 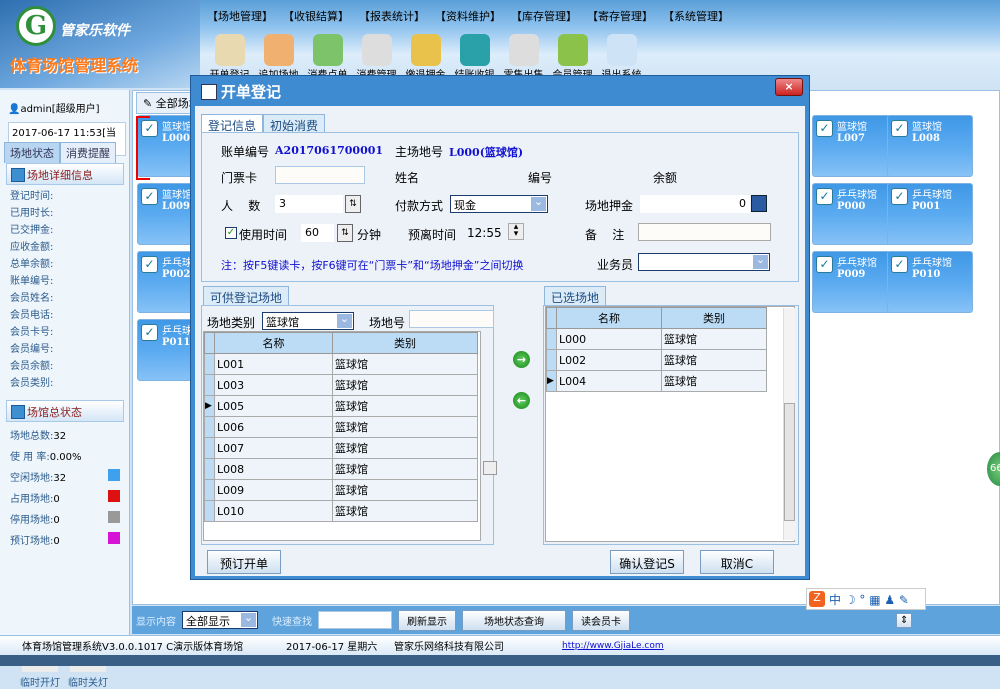 I want to click on remark-input, so click(x=704, y=232).